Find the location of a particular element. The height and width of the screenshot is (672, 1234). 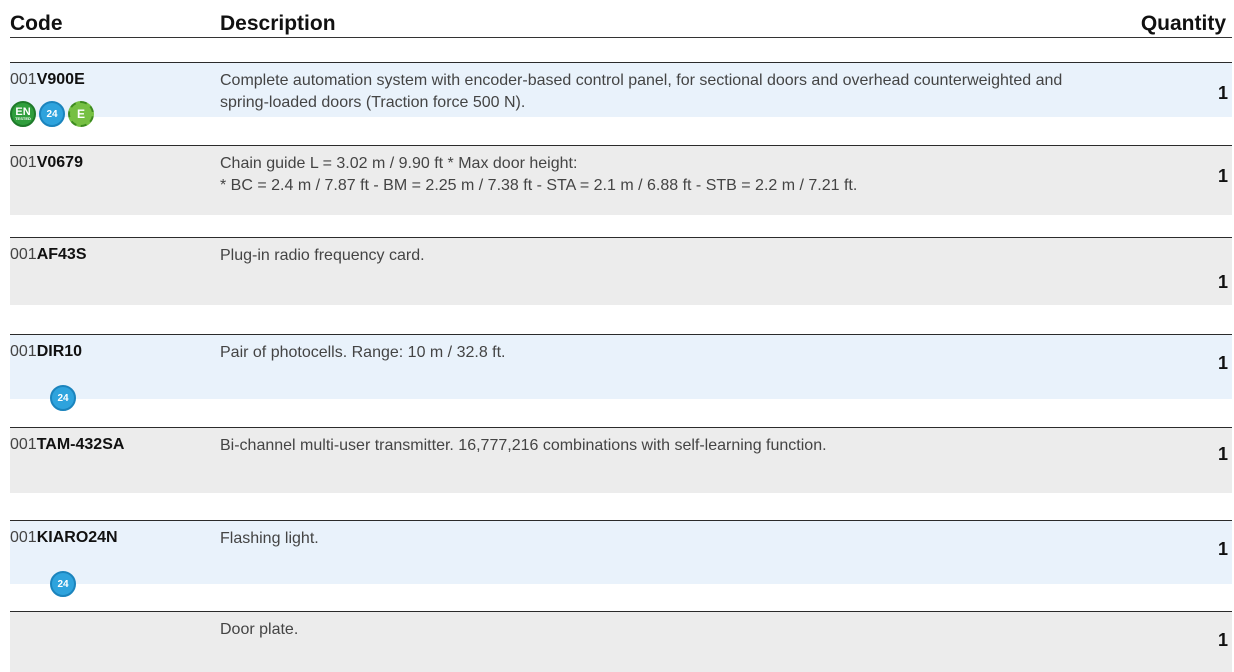

table-row: 001KIARO24N Flashing light. 1 24 is located at coordinates (621, 558).